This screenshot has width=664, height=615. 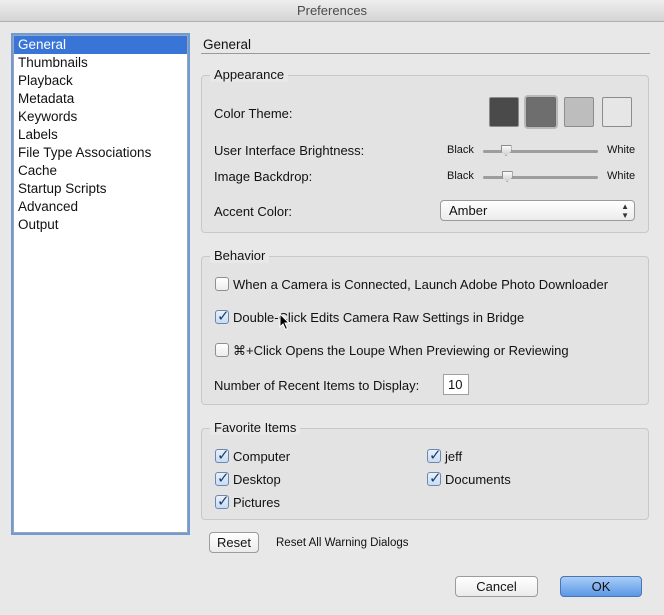 I want to click on accent-color-select: Amber ▲ ▼, so click(x=537, y=210).